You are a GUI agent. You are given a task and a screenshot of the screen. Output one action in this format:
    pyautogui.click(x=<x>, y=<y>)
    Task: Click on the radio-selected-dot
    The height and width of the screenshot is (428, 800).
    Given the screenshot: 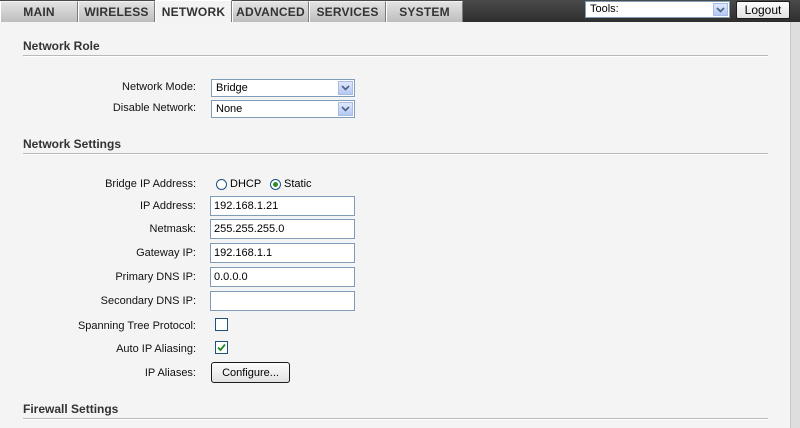 What is the action you would take?
    pyautogui.click(x=275, y=184)
    